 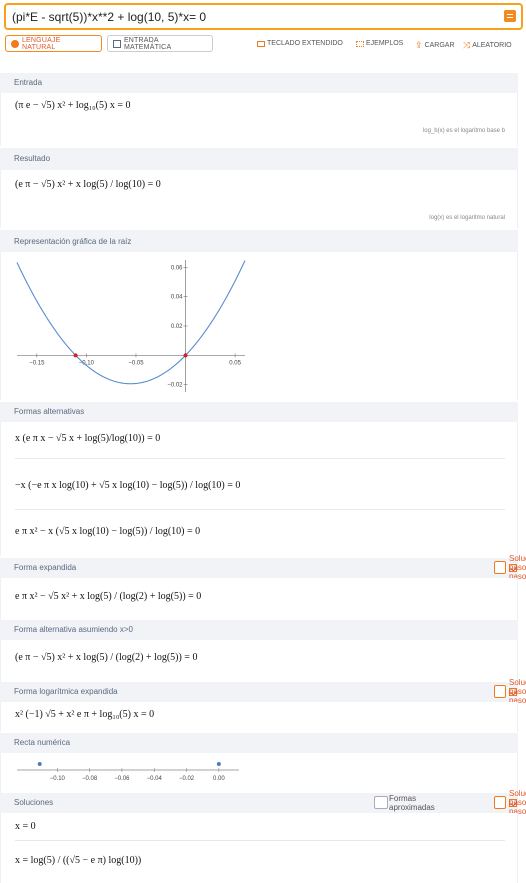 What do you see at coordinates (187, 779) in the screenshot?
I see `number-line-tick-label: −0.02` at bounding box center [187, 779].